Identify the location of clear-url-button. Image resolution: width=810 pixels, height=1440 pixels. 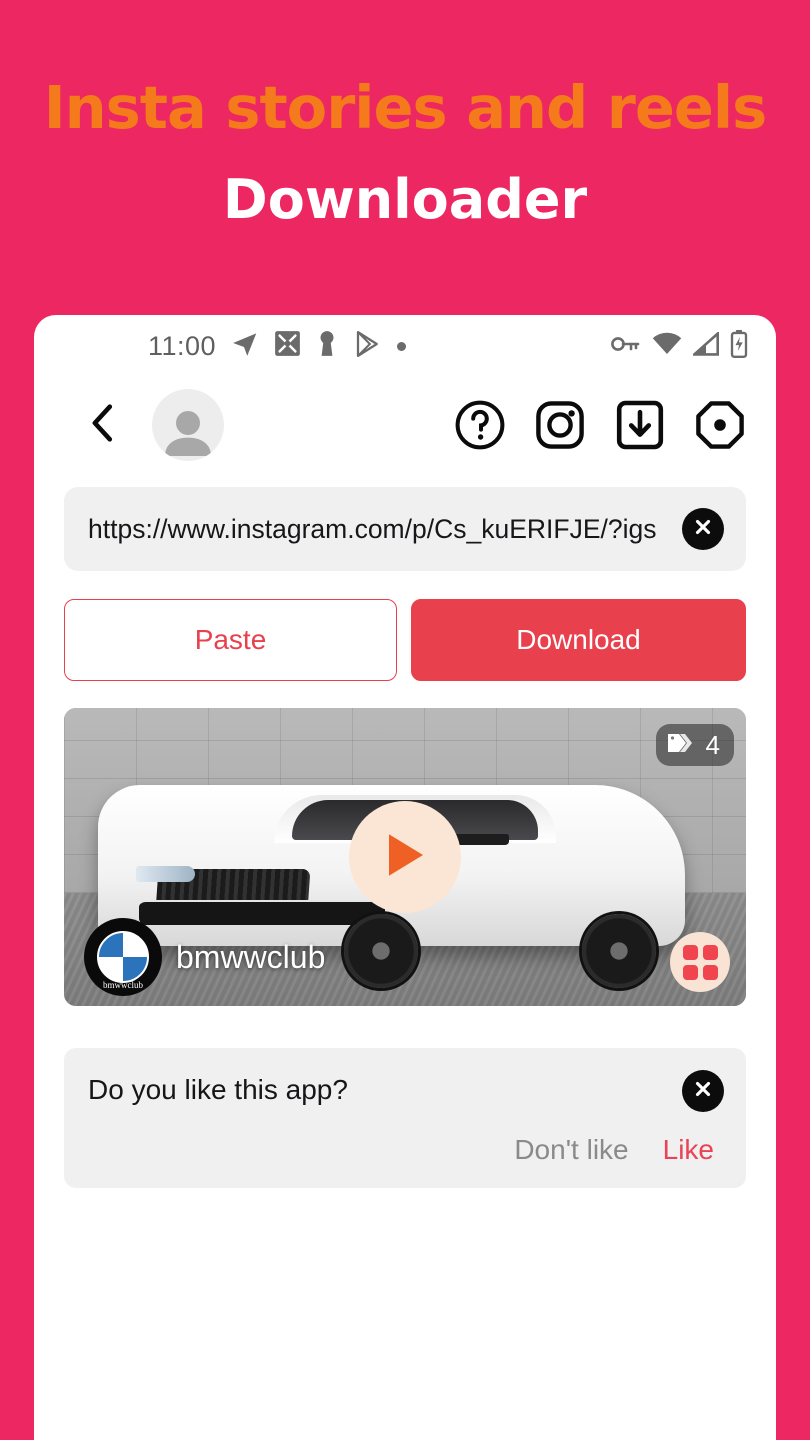
(703, 529).